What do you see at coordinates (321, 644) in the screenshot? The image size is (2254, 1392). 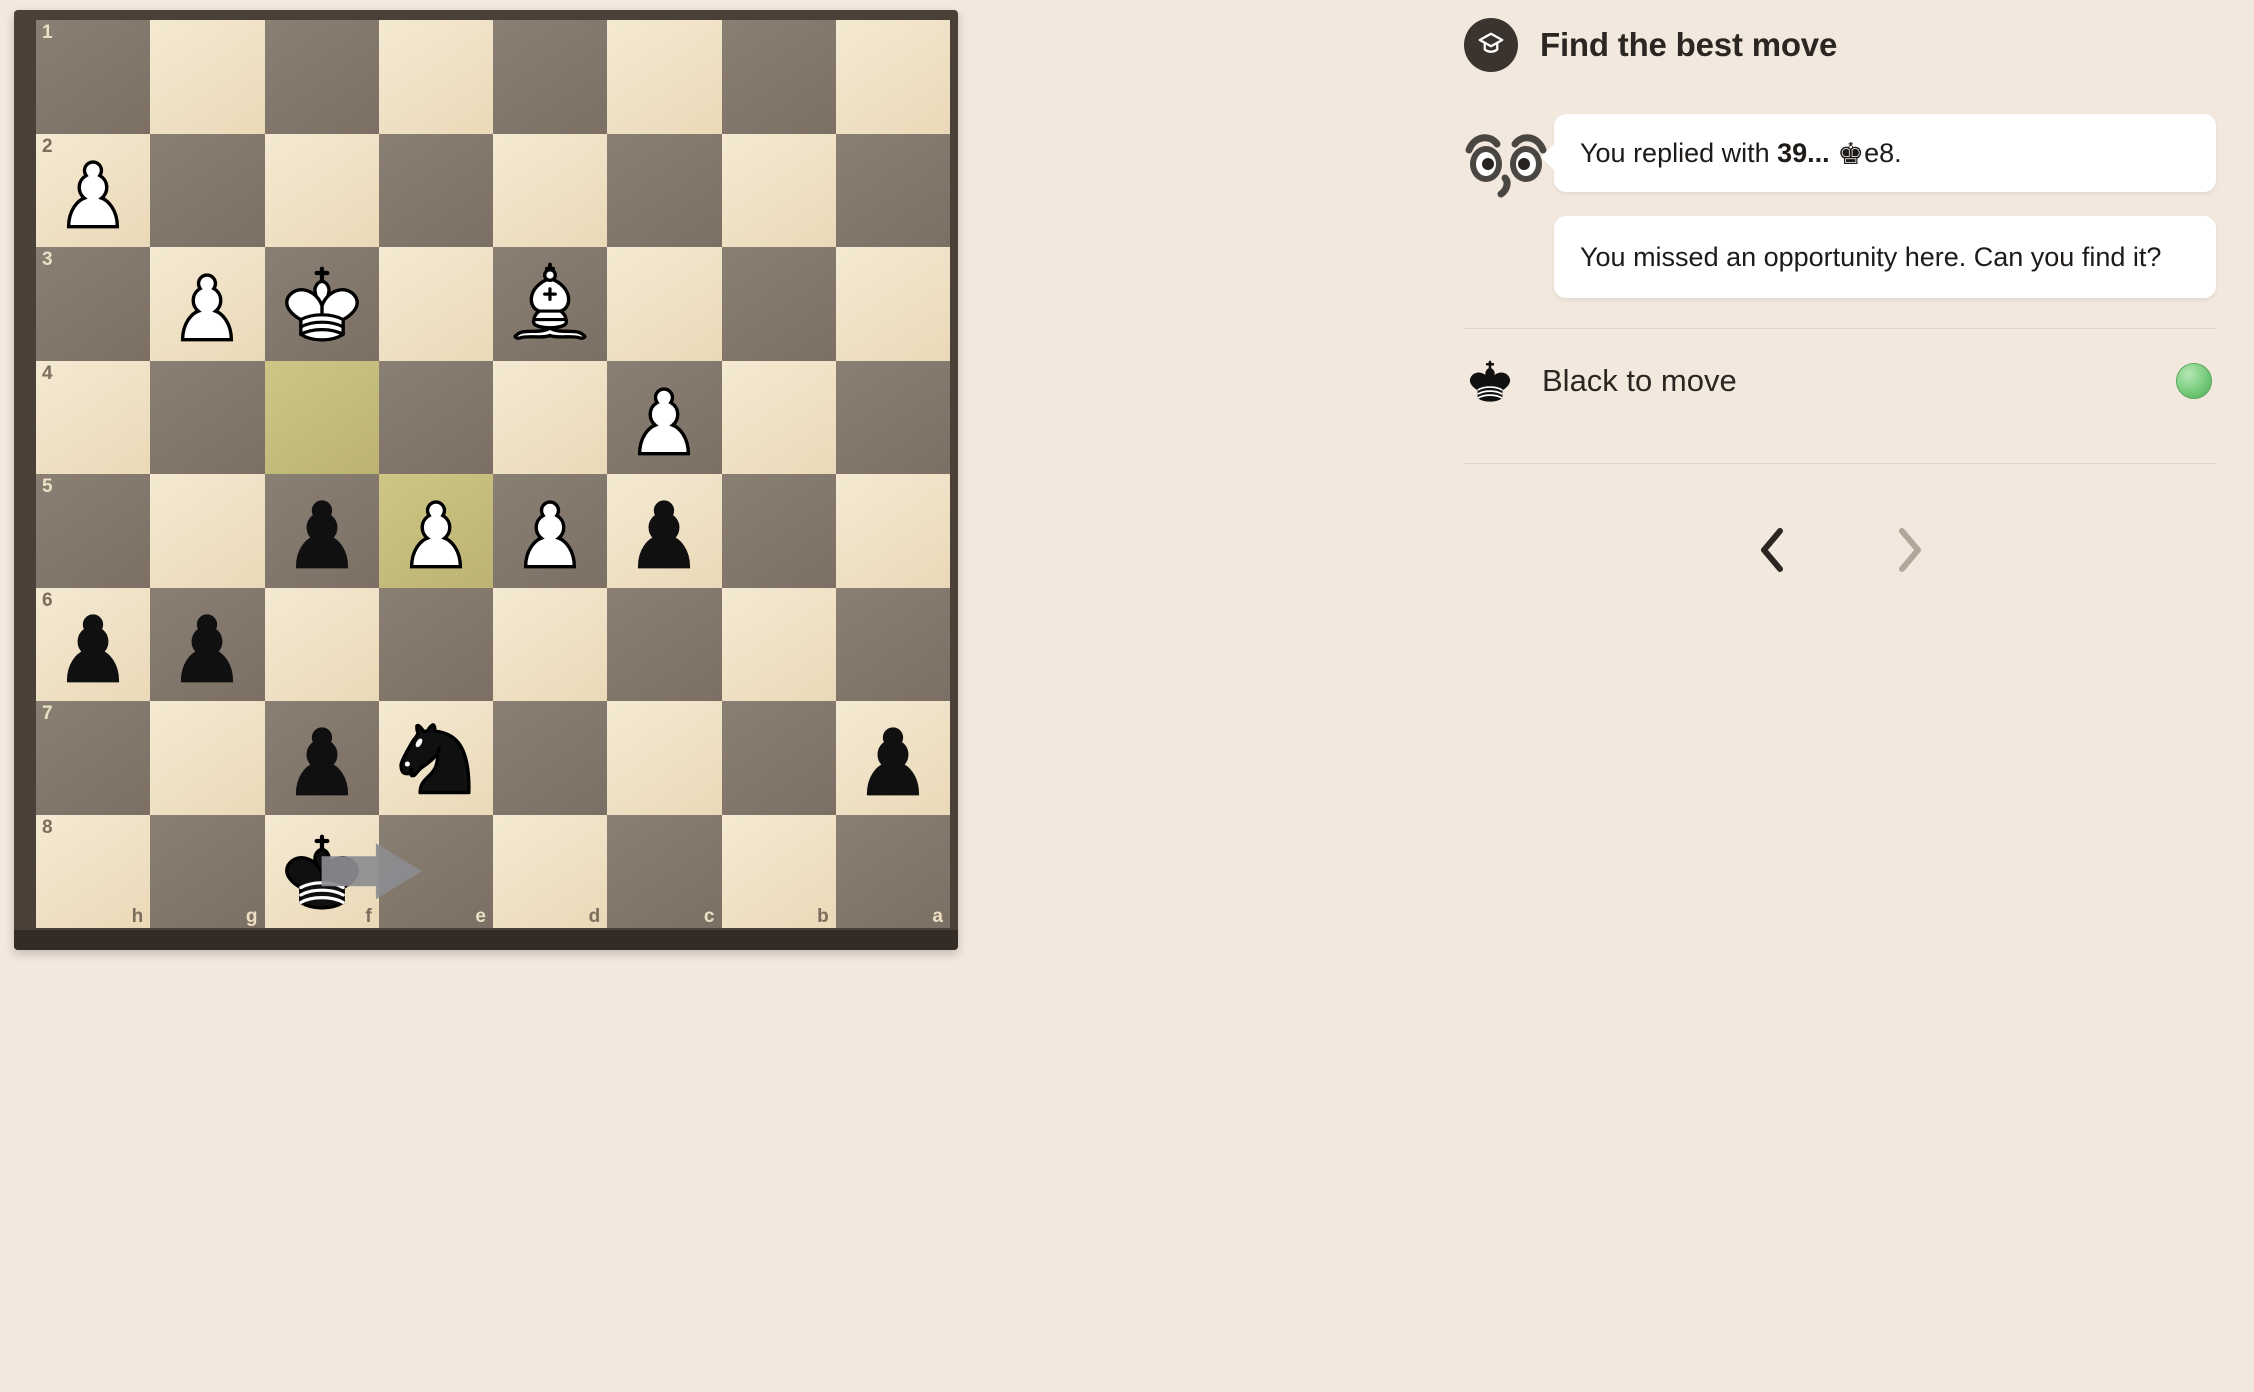 I see `board-square-f6` at bounding box center [321, 644].